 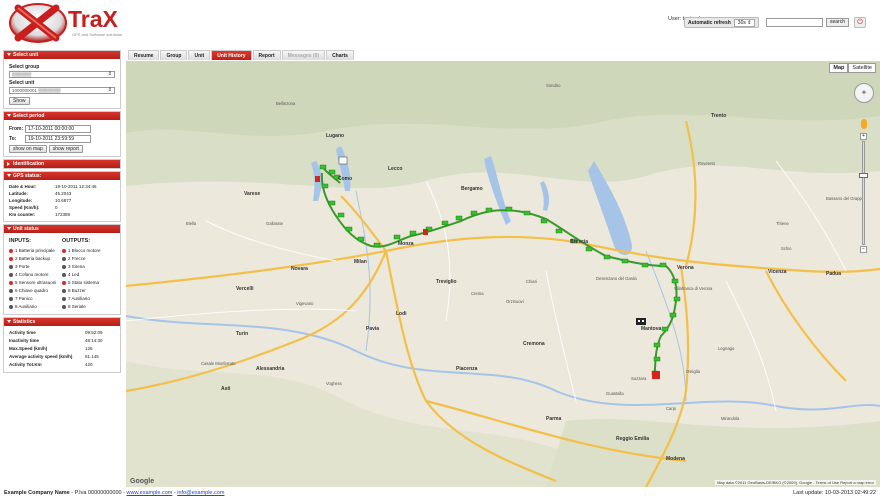 I want to click on map-place-label: Gallarate, so click(x=274, y=223).